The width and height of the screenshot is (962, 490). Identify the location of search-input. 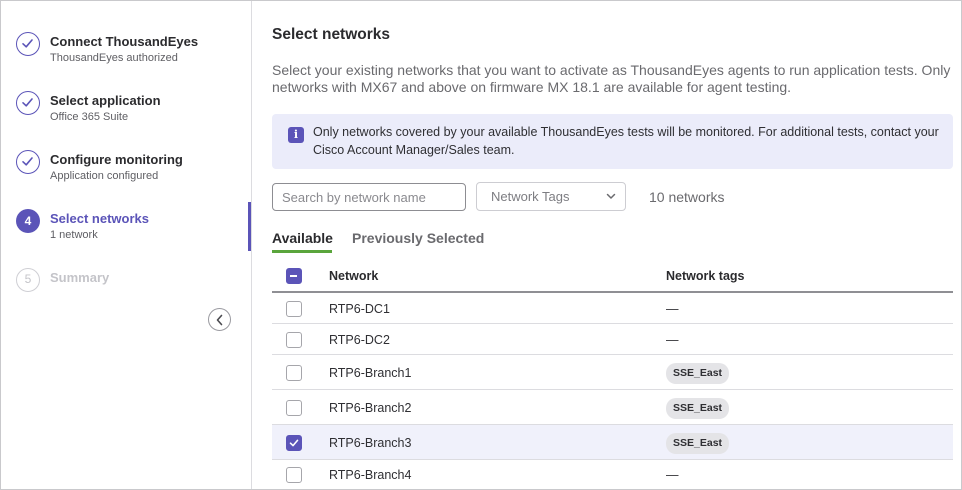
(369, 197).